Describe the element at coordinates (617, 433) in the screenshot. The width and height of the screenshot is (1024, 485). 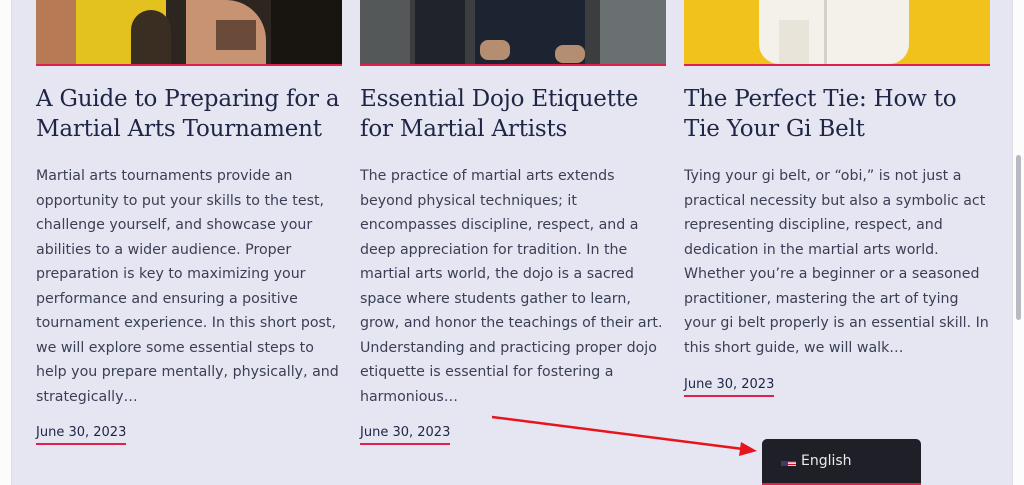
I see `arrow-shaft` at that location.